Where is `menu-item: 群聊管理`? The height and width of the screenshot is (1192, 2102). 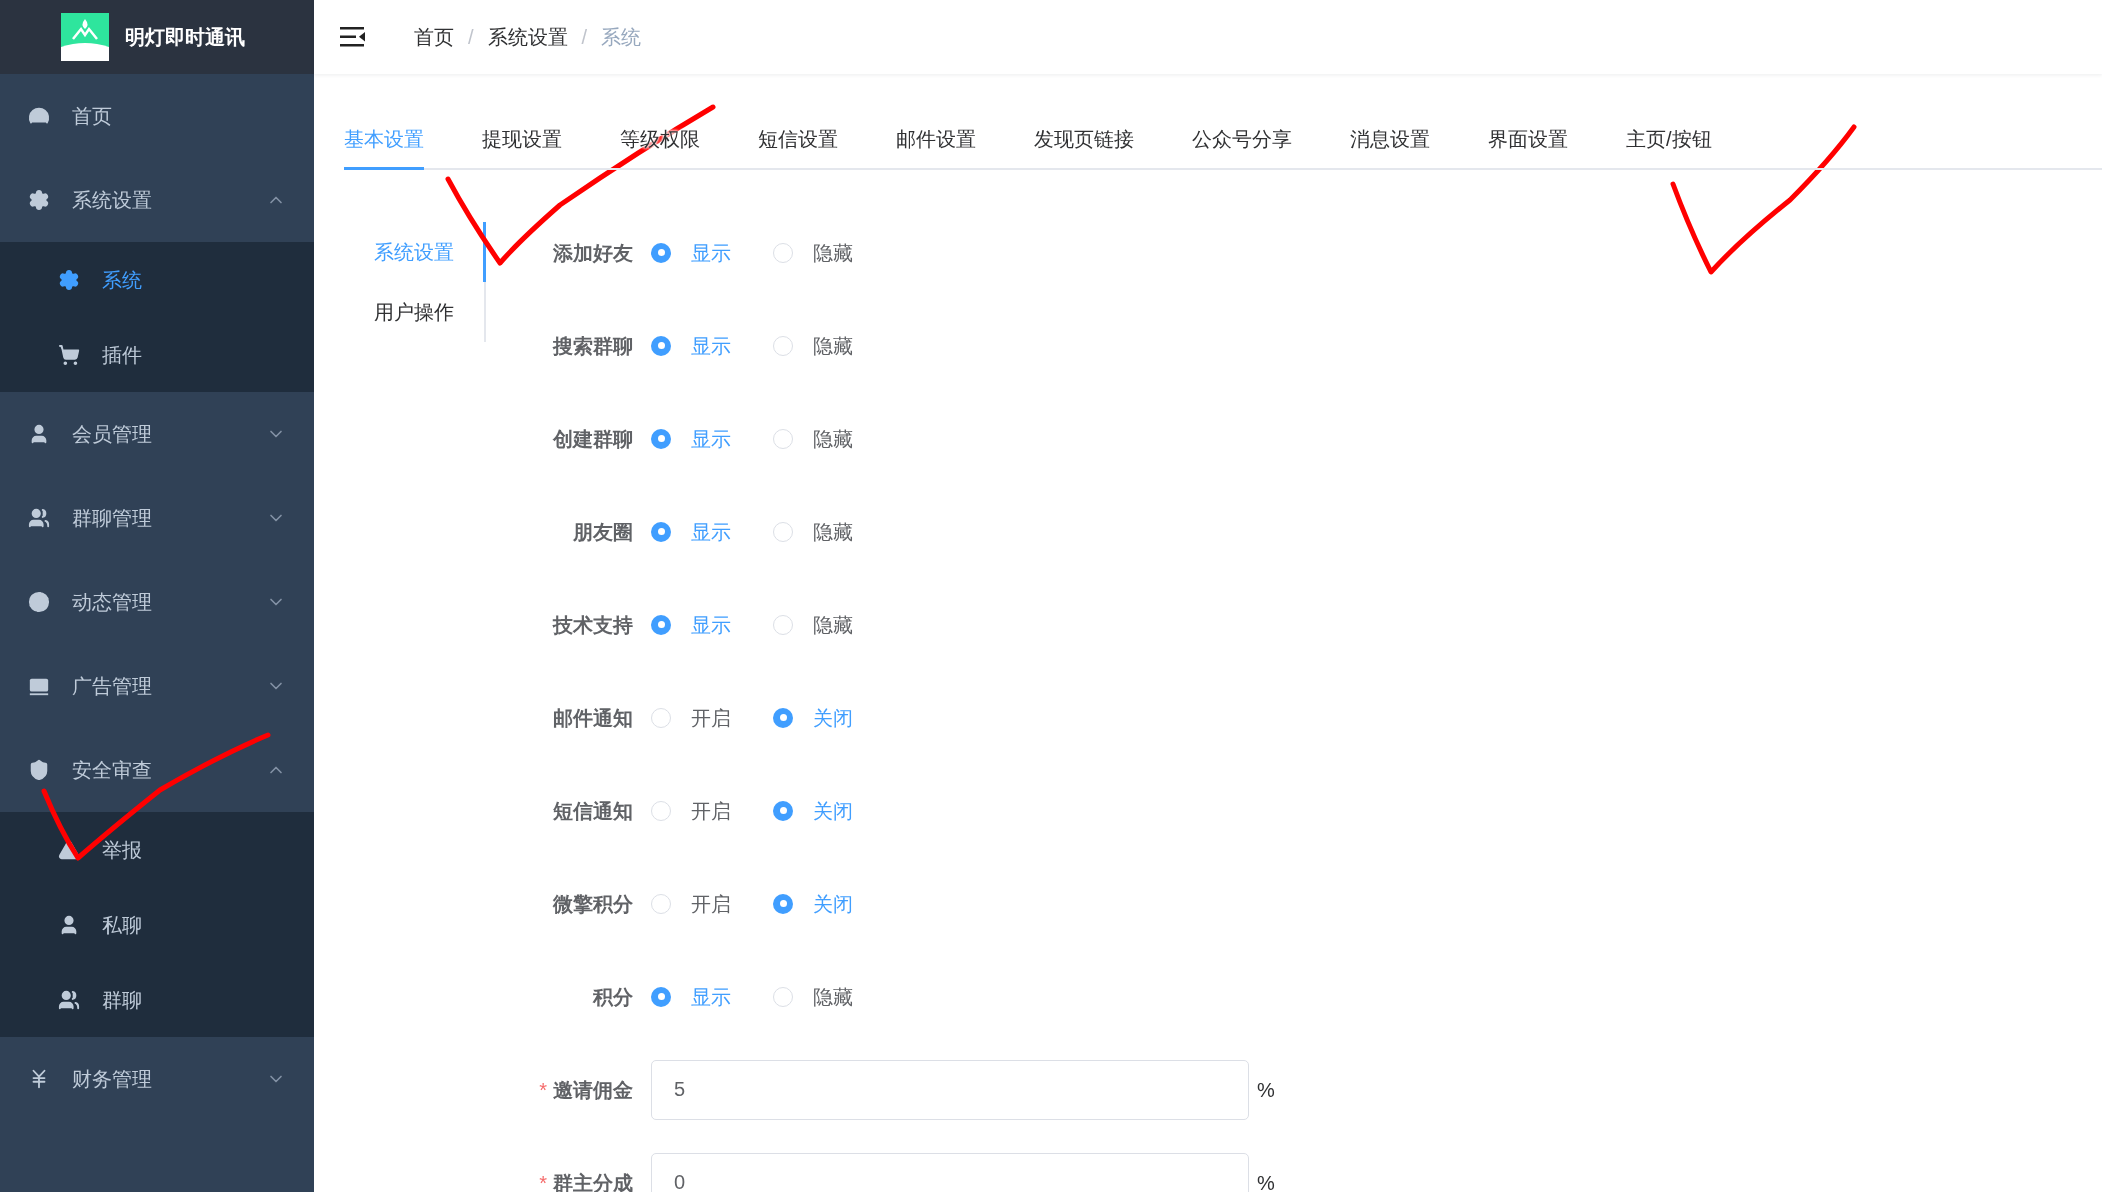 menu-item: 群聊管理 is located at coordinates (157, 518).